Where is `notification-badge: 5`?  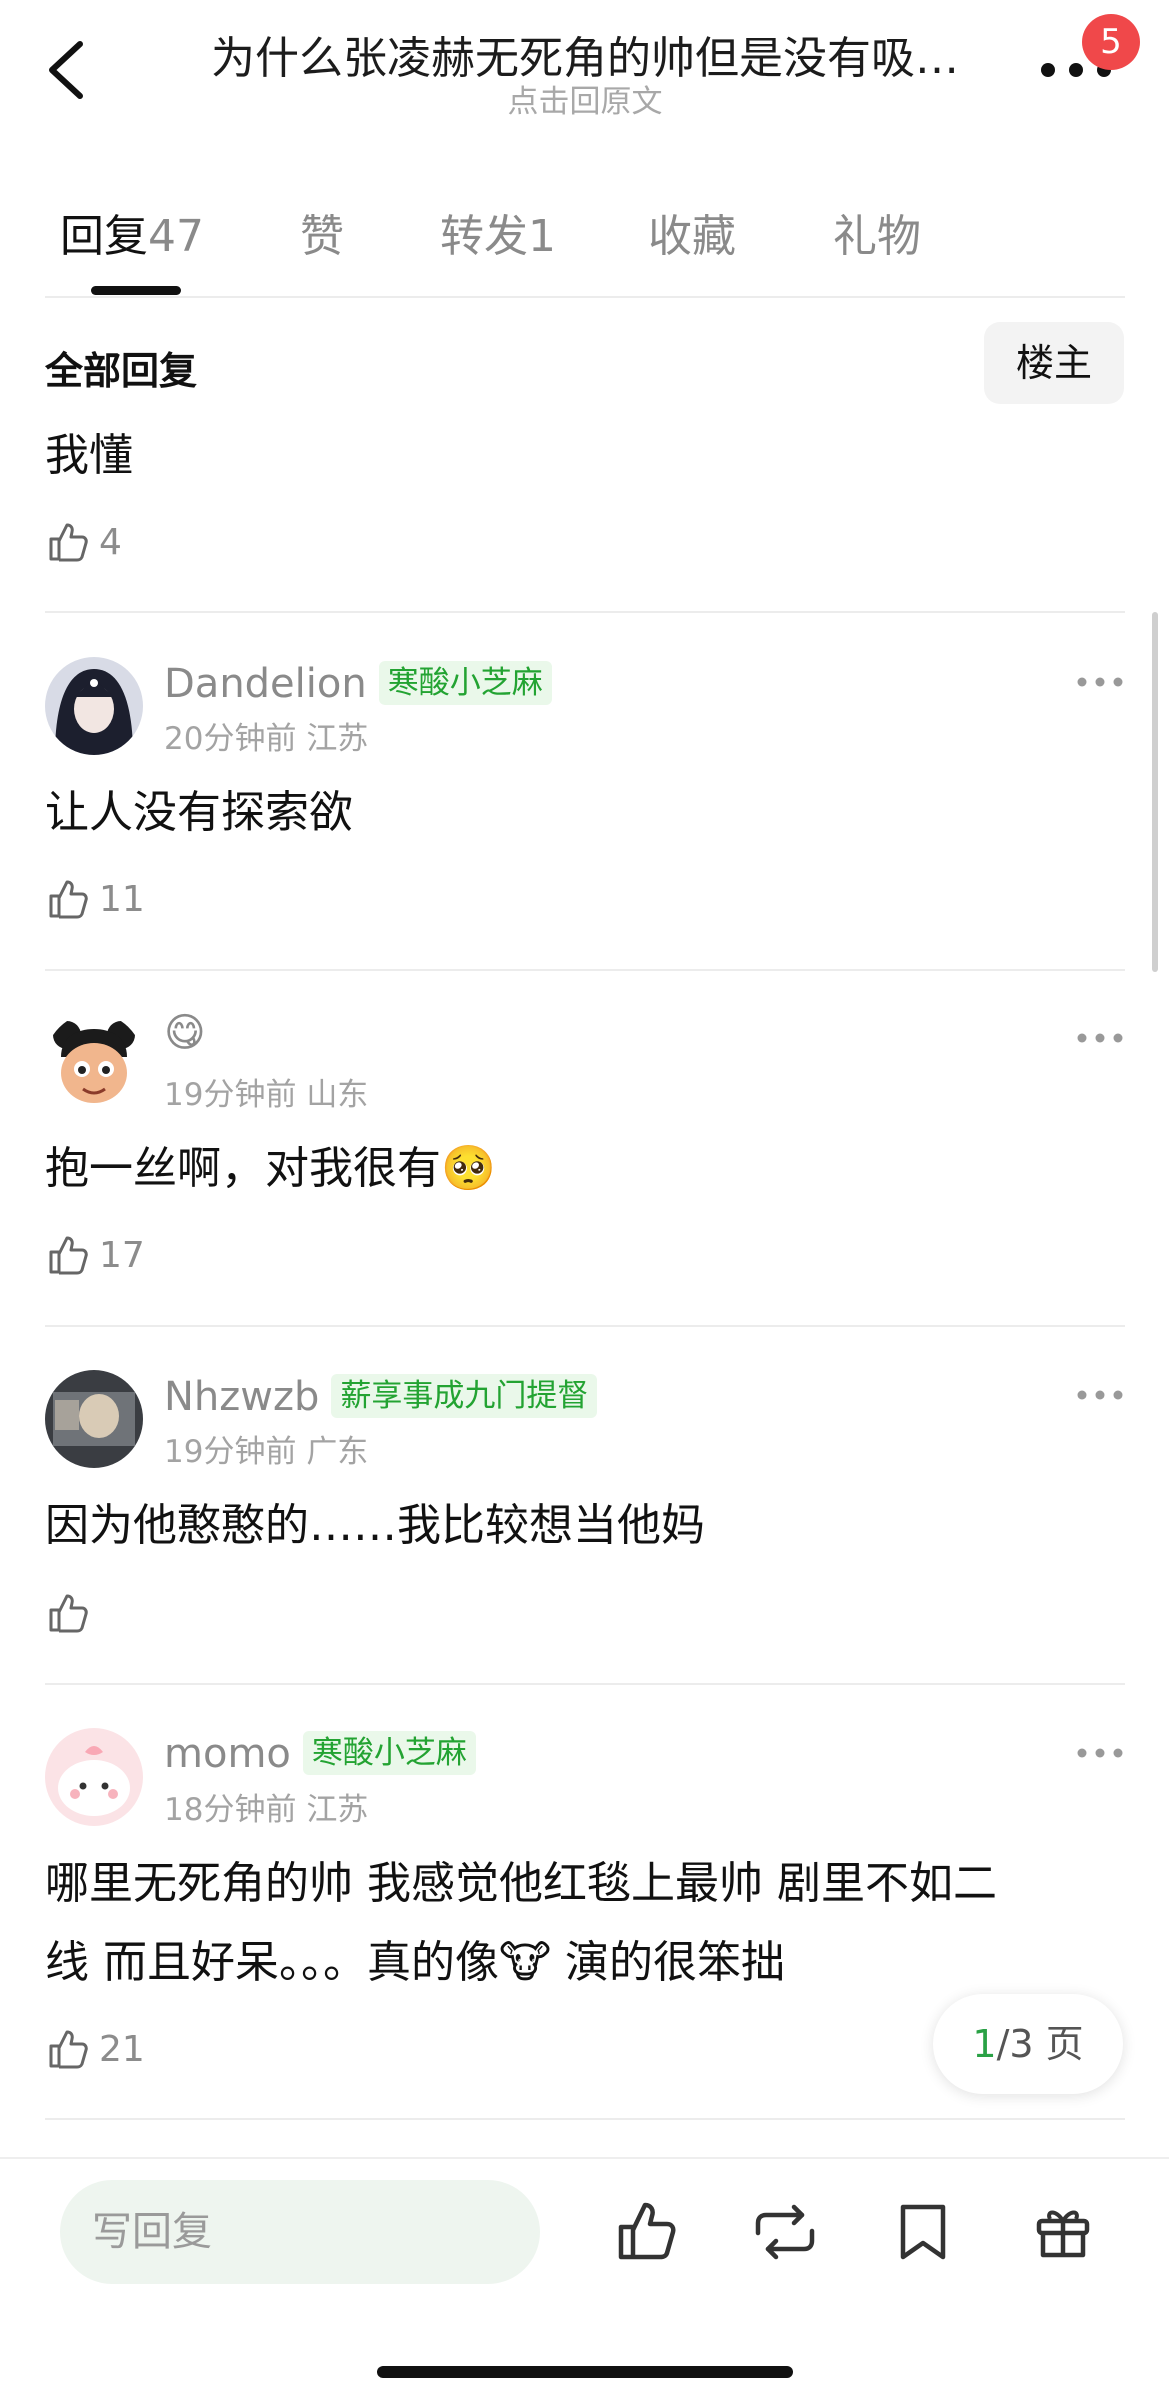
notification-badge: 5 is located at coordinates (1111, 42).